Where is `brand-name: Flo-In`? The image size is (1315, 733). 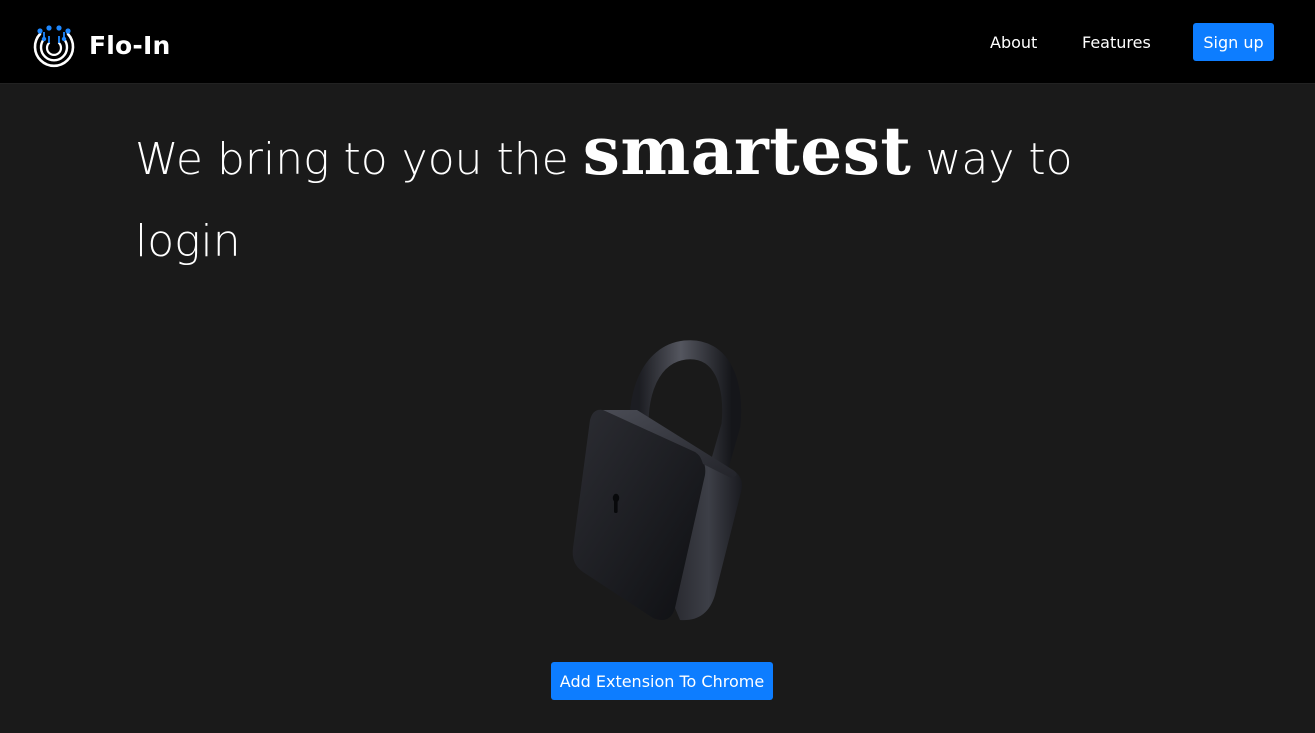
brand-name: Flo-In is located at coordinates (130, 45).